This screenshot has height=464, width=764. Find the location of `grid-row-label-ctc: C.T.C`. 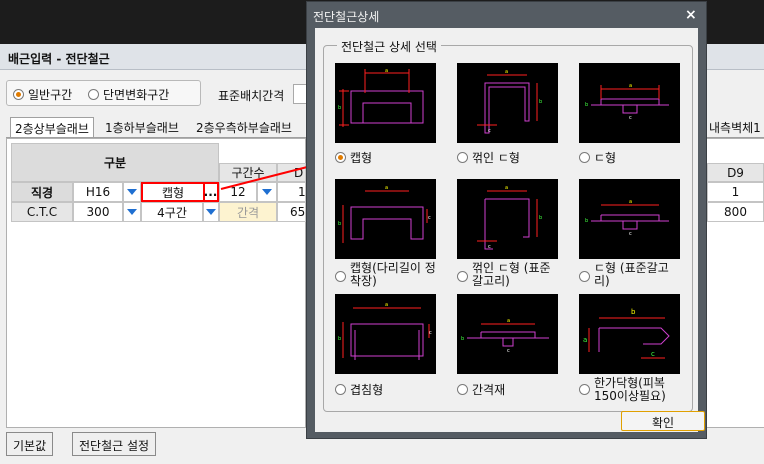

grid-row-label-ctc: C.T.C is located at coordinates (42, 212).